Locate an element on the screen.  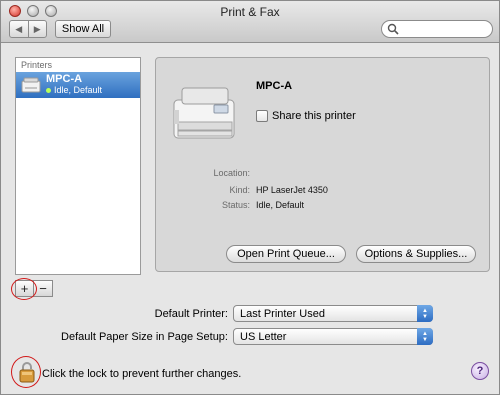
kind-value: HP LaserJet 4350 is located at coordinates (292, 190).